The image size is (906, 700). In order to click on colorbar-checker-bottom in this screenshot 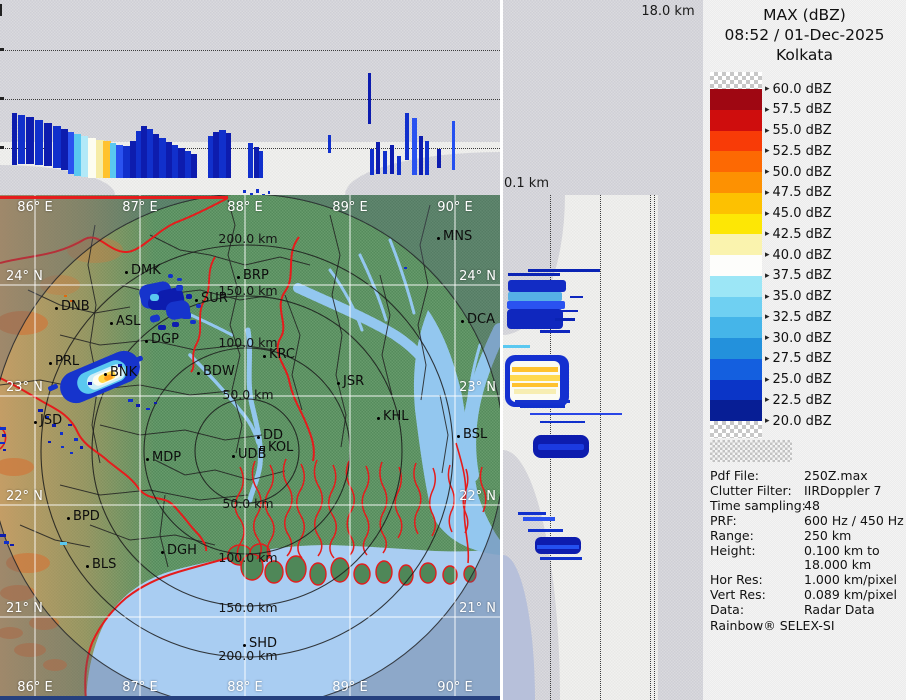, I will do `click(736, 429)`.